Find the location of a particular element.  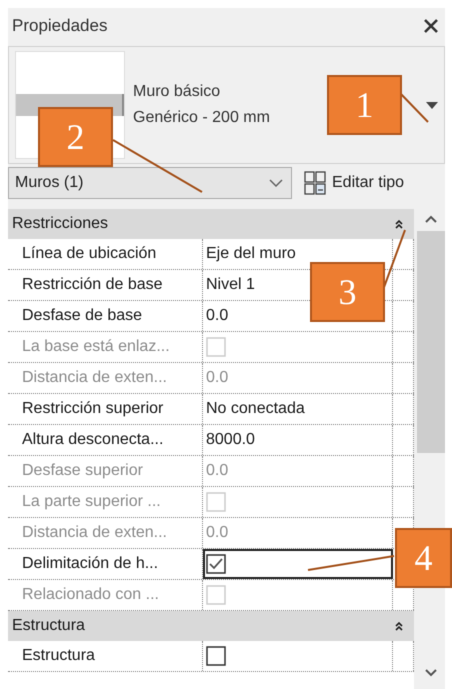

panel-title: Propiedades is located at coordinates (60, 26).